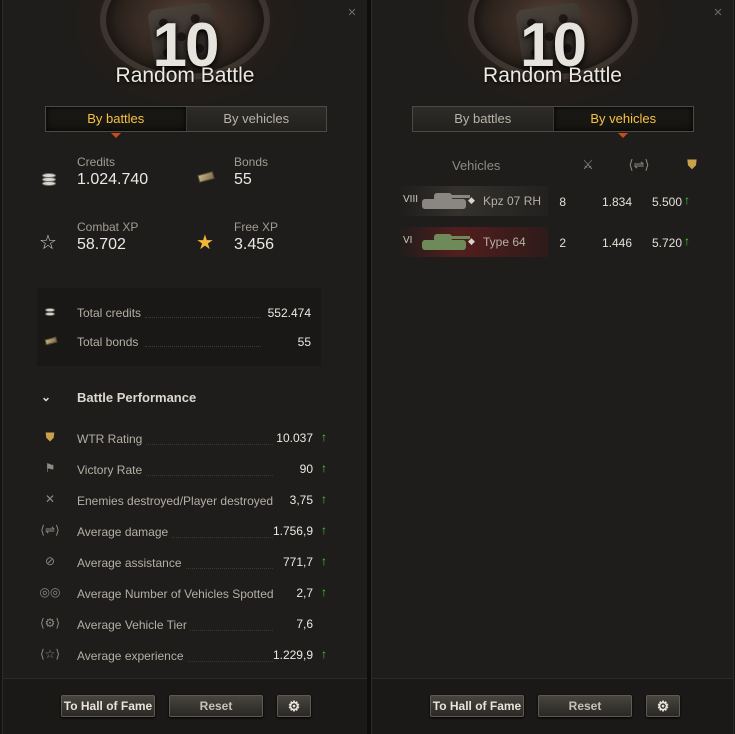  I want to click on vehicles-column-header: Vehicles, so click(476, 165).